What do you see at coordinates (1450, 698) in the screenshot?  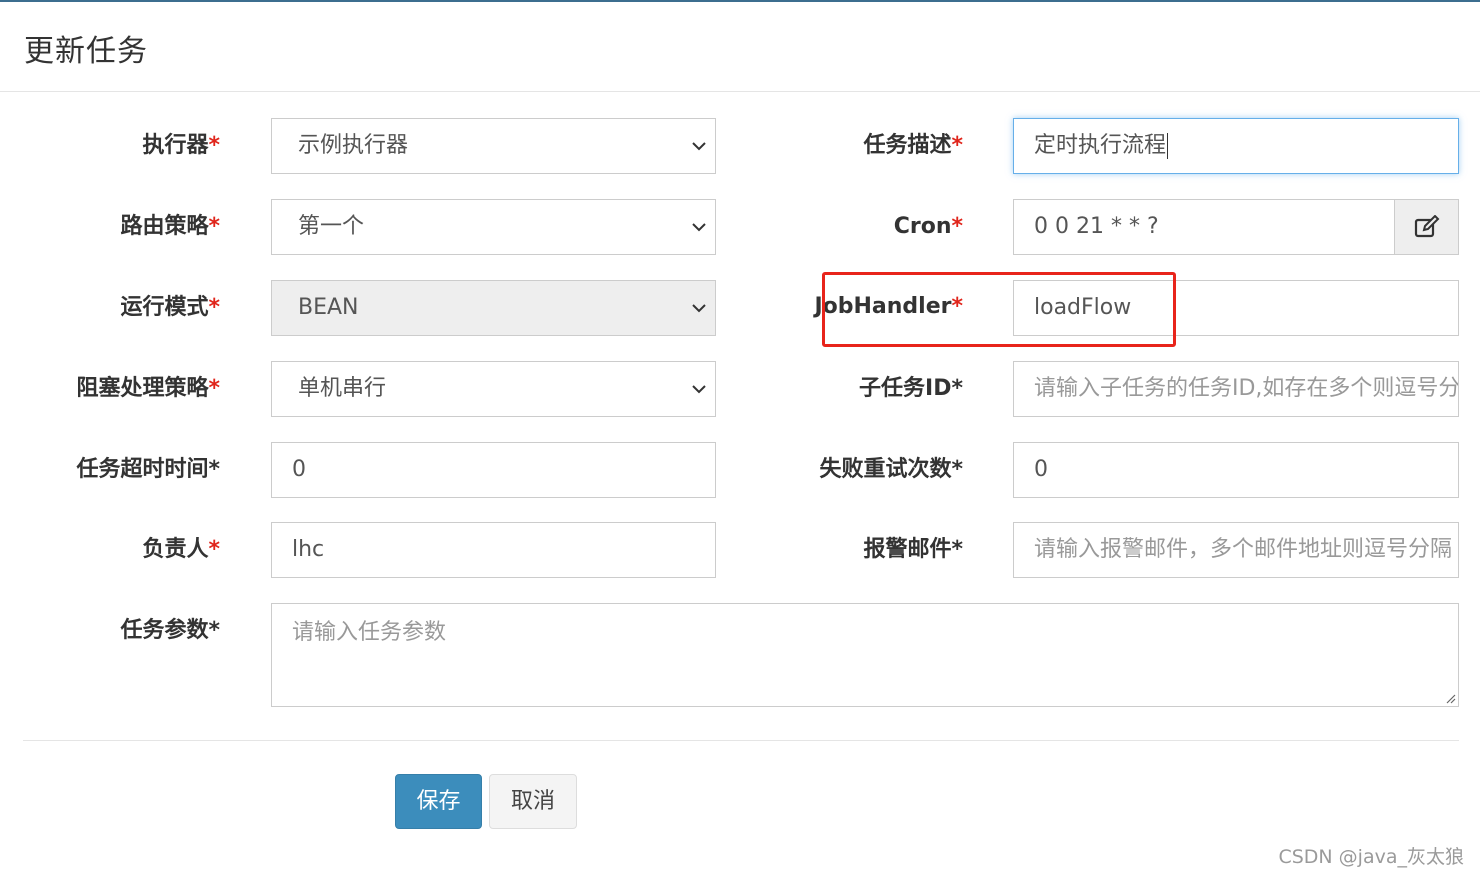 I see `resize-handle-icon` at bounding box center [1450, 698].